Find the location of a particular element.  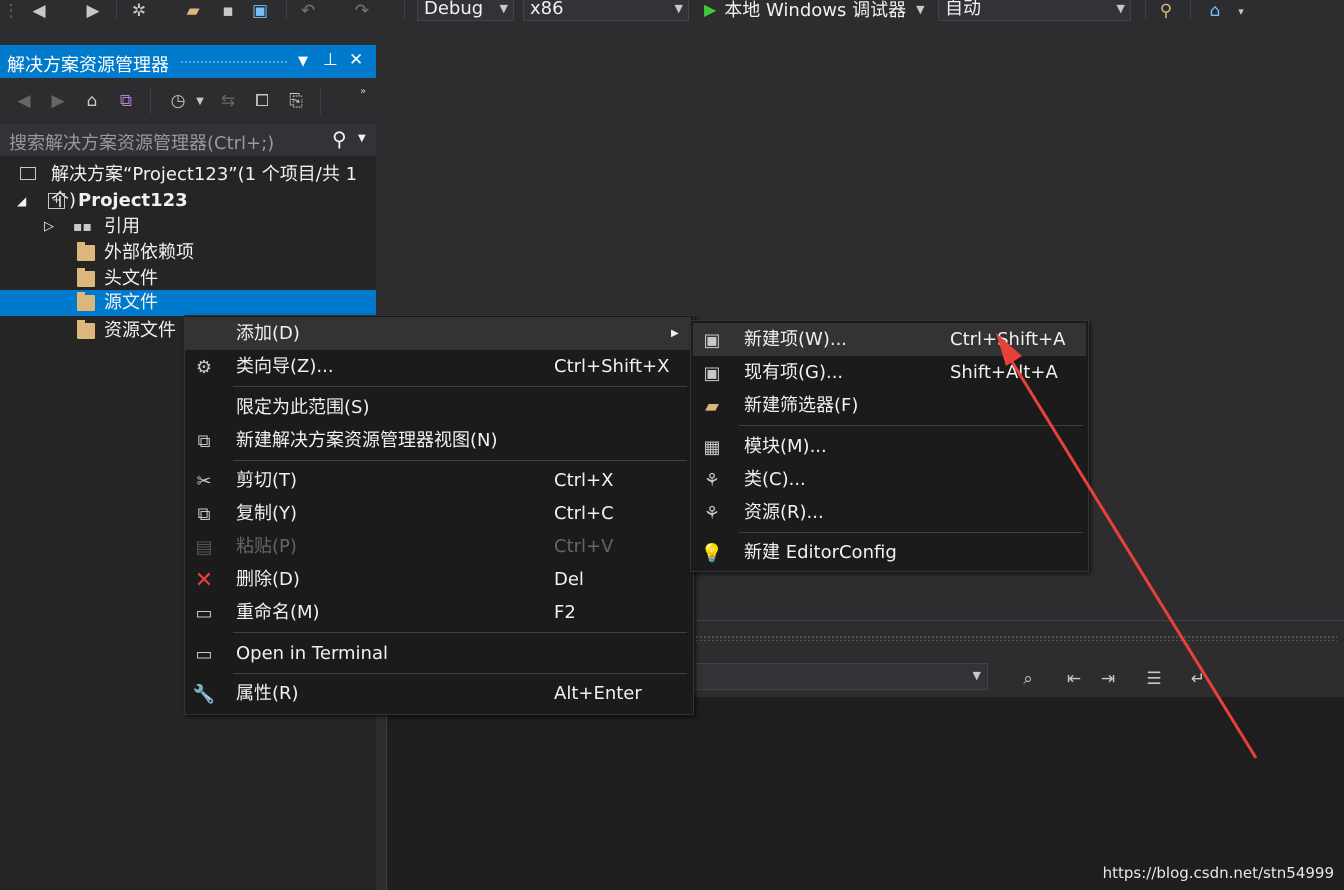

arrow-shaft is located at coordinates (1131, 555).